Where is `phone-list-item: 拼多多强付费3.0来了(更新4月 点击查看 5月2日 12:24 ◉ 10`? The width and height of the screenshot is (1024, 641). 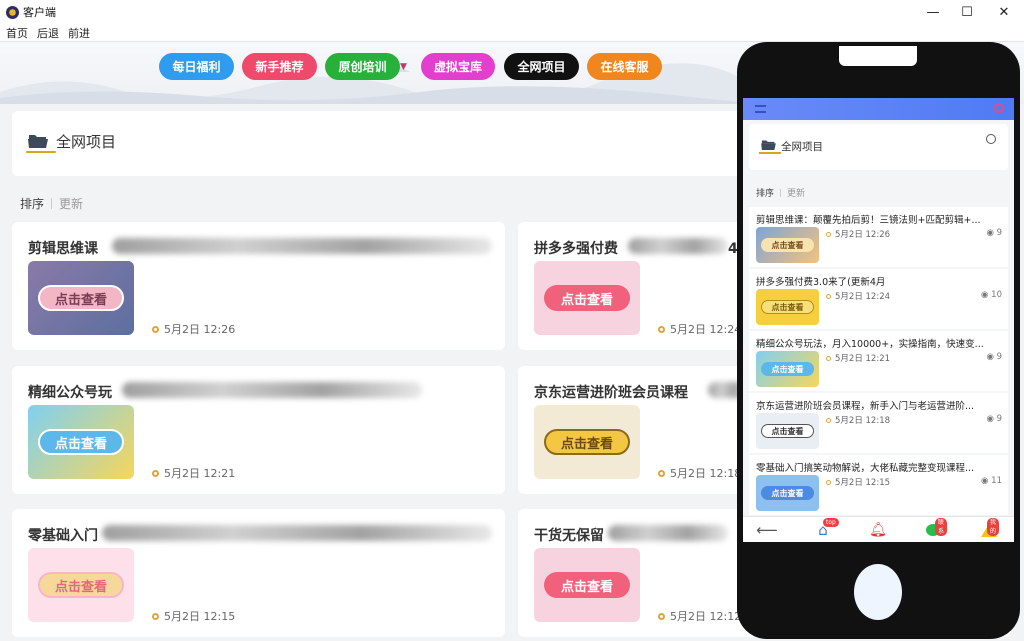
phone-list-item: 拼多多强付费3.0来了(更新4月 点击查看 5月2日 12:24 ◉ 10 is located at coordinates (878, 299).